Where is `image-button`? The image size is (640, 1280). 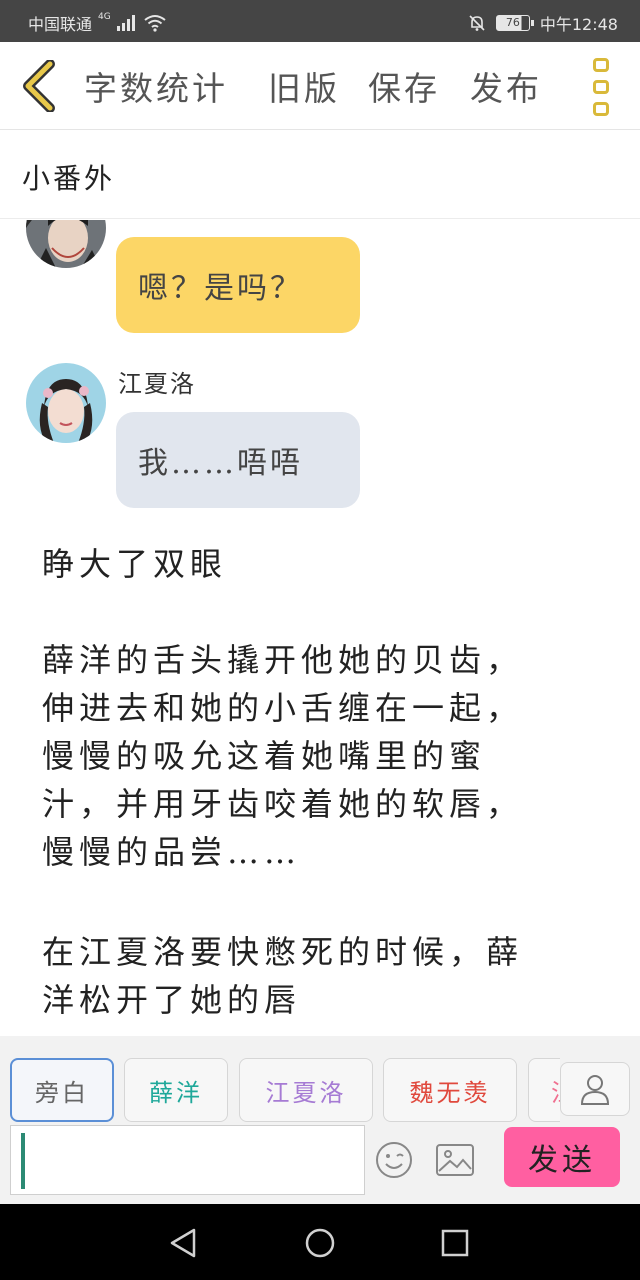
image-button is located at coordinates (455, 1160).